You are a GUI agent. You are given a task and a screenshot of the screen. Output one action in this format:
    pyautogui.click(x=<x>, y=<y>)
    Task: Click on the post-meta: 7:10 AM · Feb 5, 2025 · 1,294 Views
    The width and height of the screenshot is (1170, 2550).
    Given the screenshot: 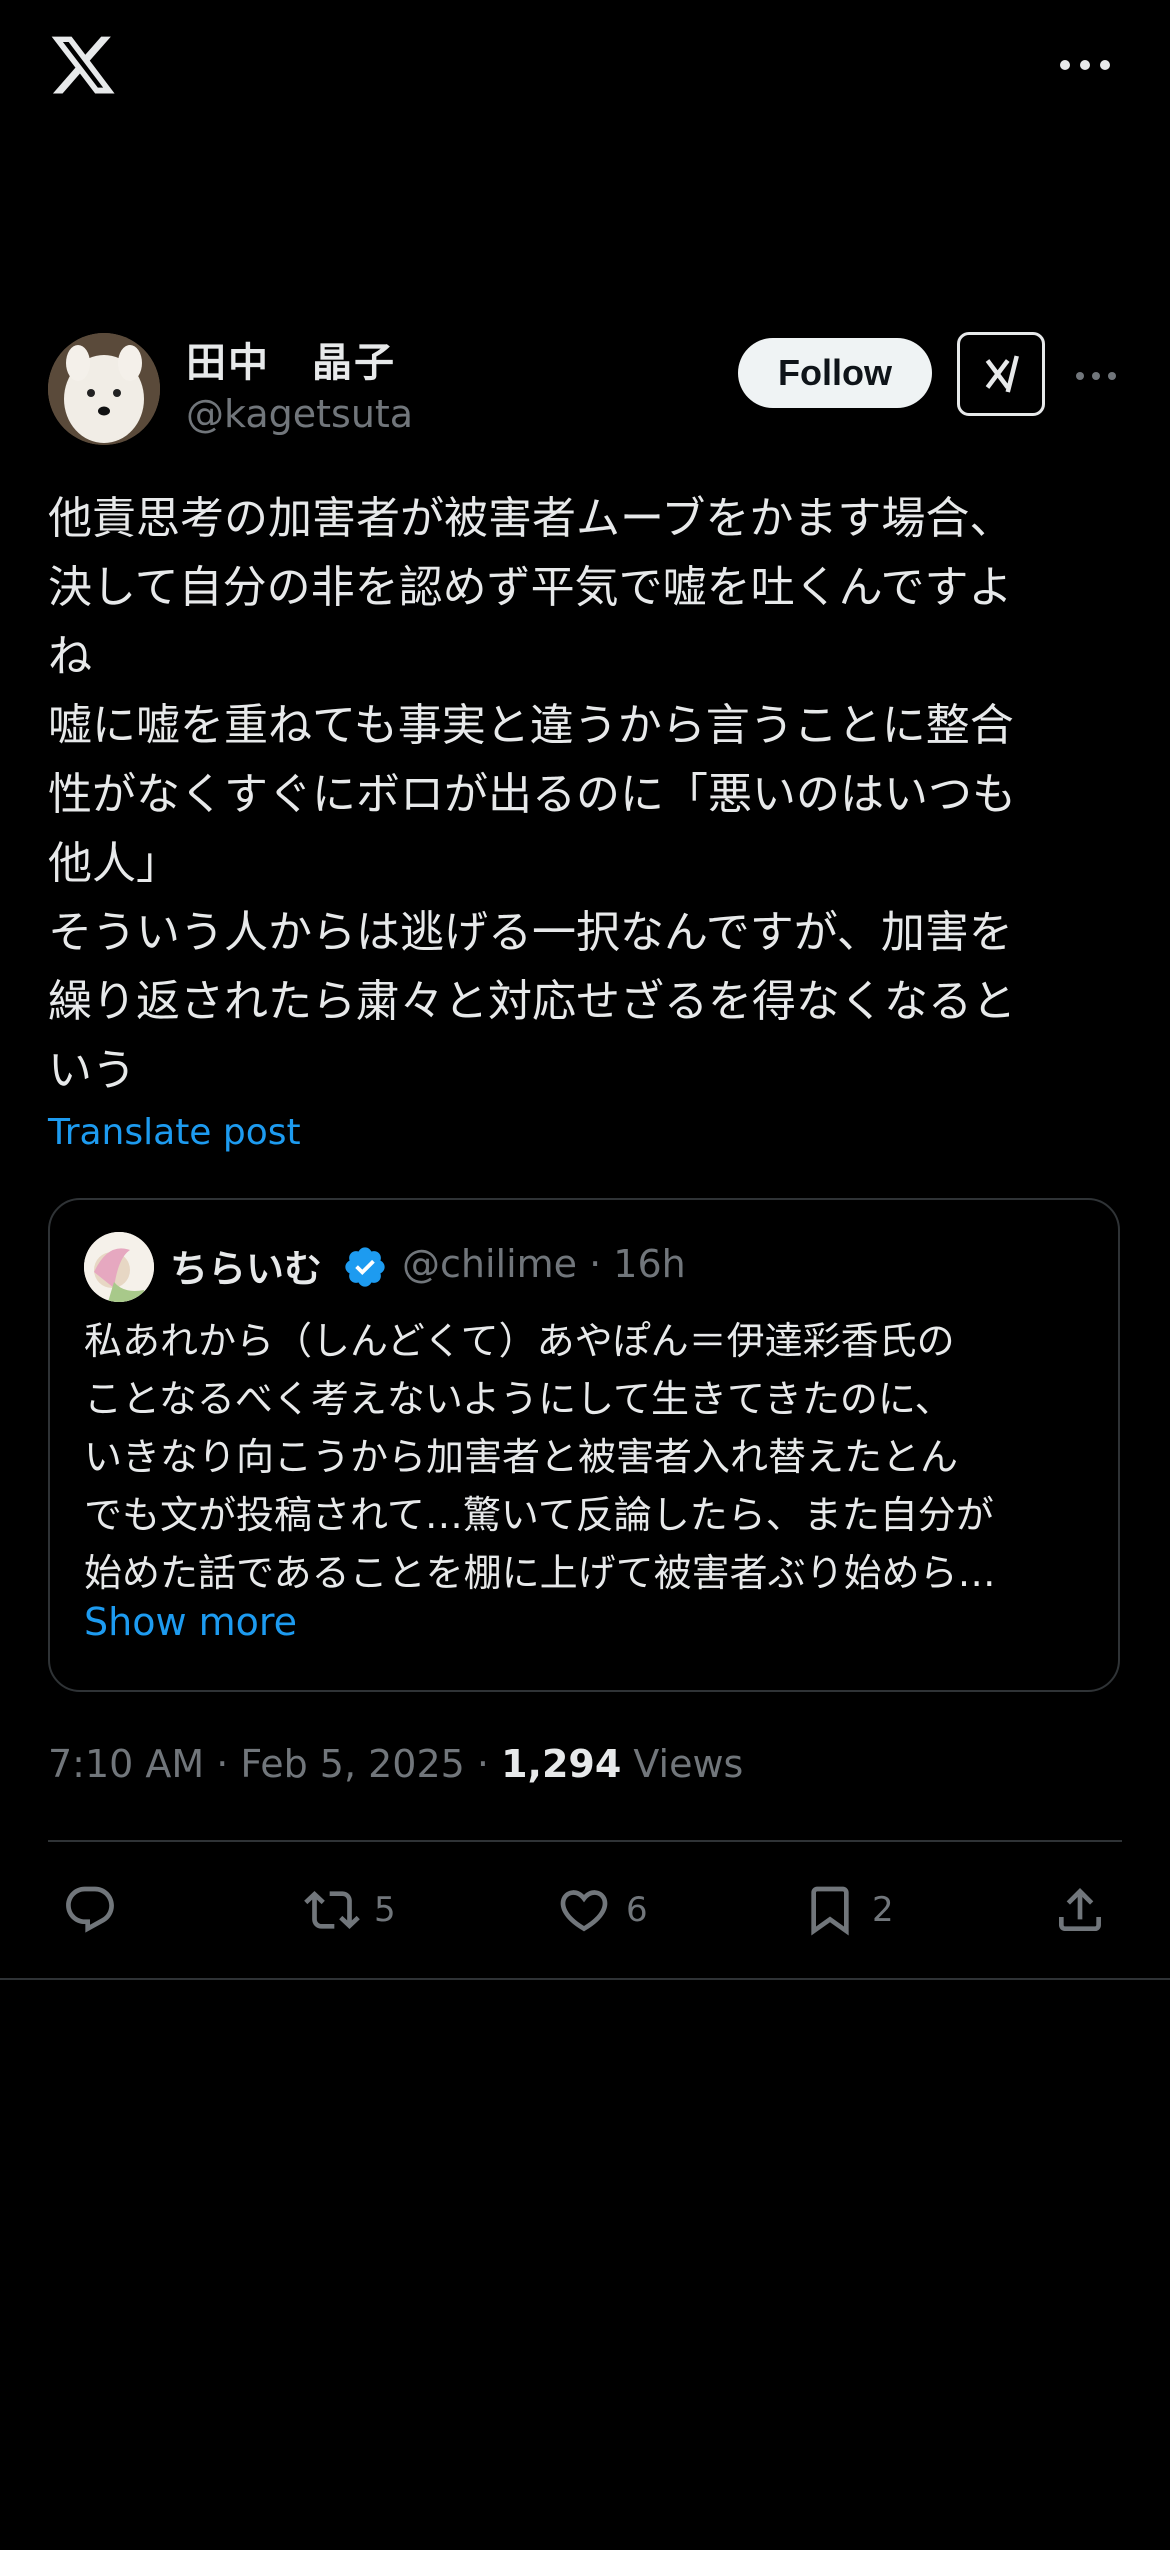 What is the action you would take?
    pyautogui.click(x=395, y=1764)
    